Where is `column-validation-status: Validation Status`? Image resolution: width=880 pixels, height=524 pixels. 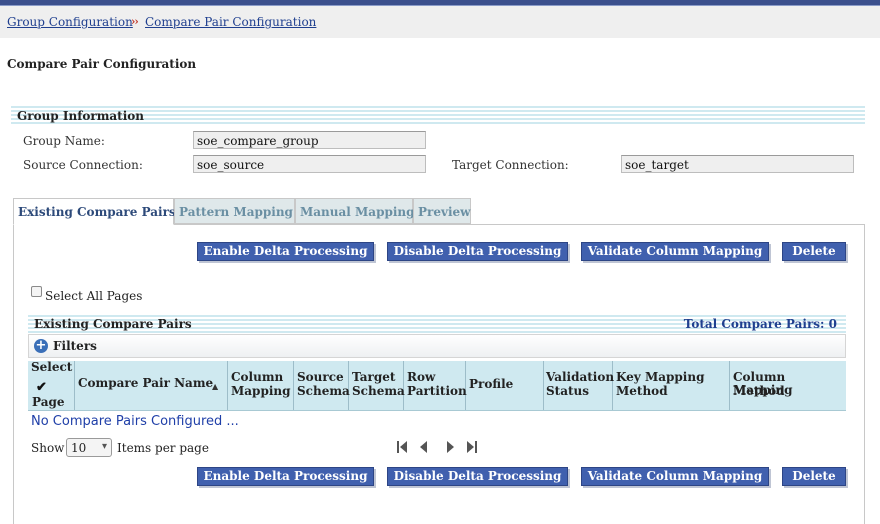
column-validation-status: Validation Status is located at coordinates (579, 385).